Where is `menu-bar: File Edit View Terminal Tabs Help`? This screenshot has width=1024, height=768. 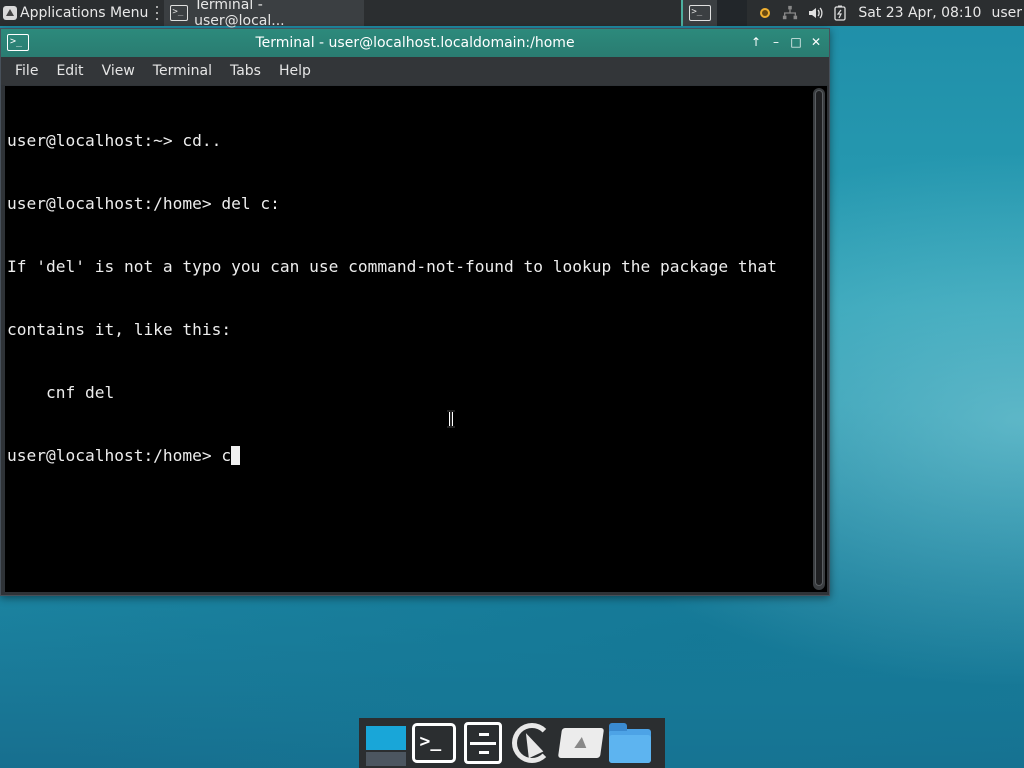 menu-bar: File Edit View Terminal Tabs Help is located at coordinates (415, 71).